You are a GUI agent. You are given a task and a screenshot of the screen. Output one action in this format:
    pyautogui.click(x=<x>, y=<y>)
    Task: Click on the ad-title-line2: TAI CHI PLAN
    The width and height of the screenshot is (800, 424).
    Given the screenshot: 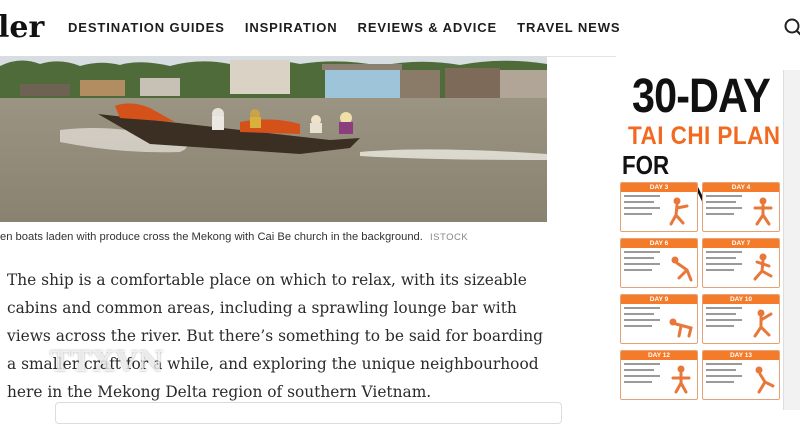 What is the action you would take?
    pyautogui.click(x=704, y=136)
    